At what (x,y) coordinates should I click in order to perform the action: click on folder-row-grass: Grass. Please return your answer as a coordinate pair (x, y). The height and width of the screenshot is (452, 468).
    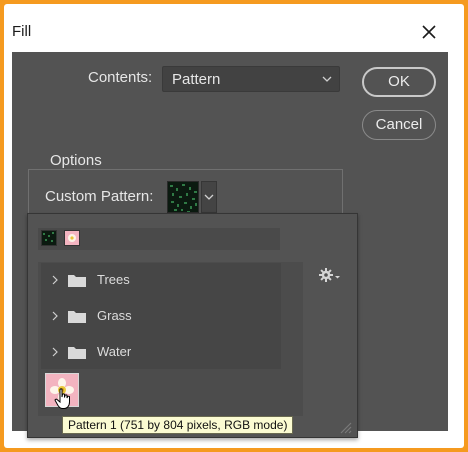
    Looking at the image, I should click on (161, 316).